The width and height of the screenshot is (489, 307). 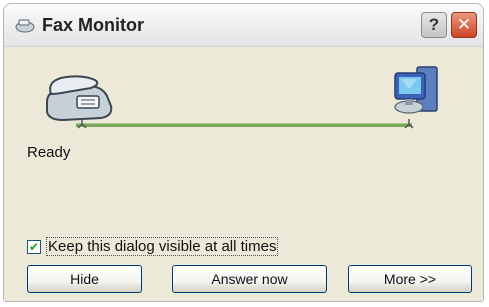 I want to click on help-button: ?, so click(x=434, y=25).